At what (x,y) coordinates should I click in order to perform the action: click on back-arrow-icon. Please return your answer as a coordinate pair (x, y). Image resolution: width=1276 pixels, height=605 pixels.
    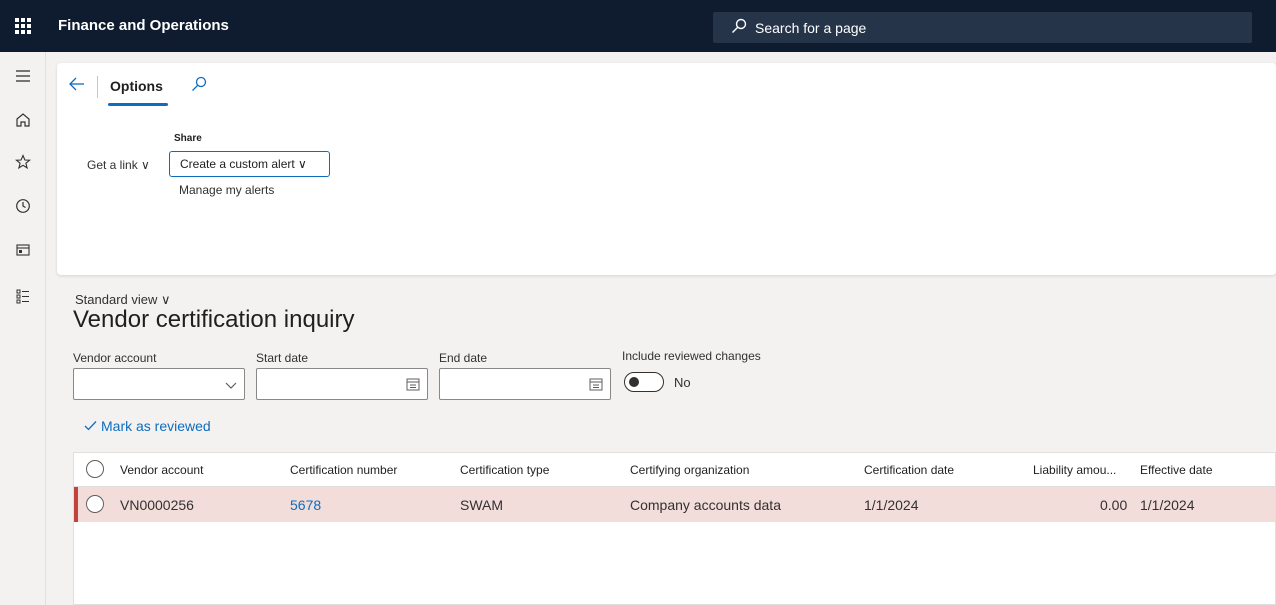
    Looking at the image, I should click on (77, 85).